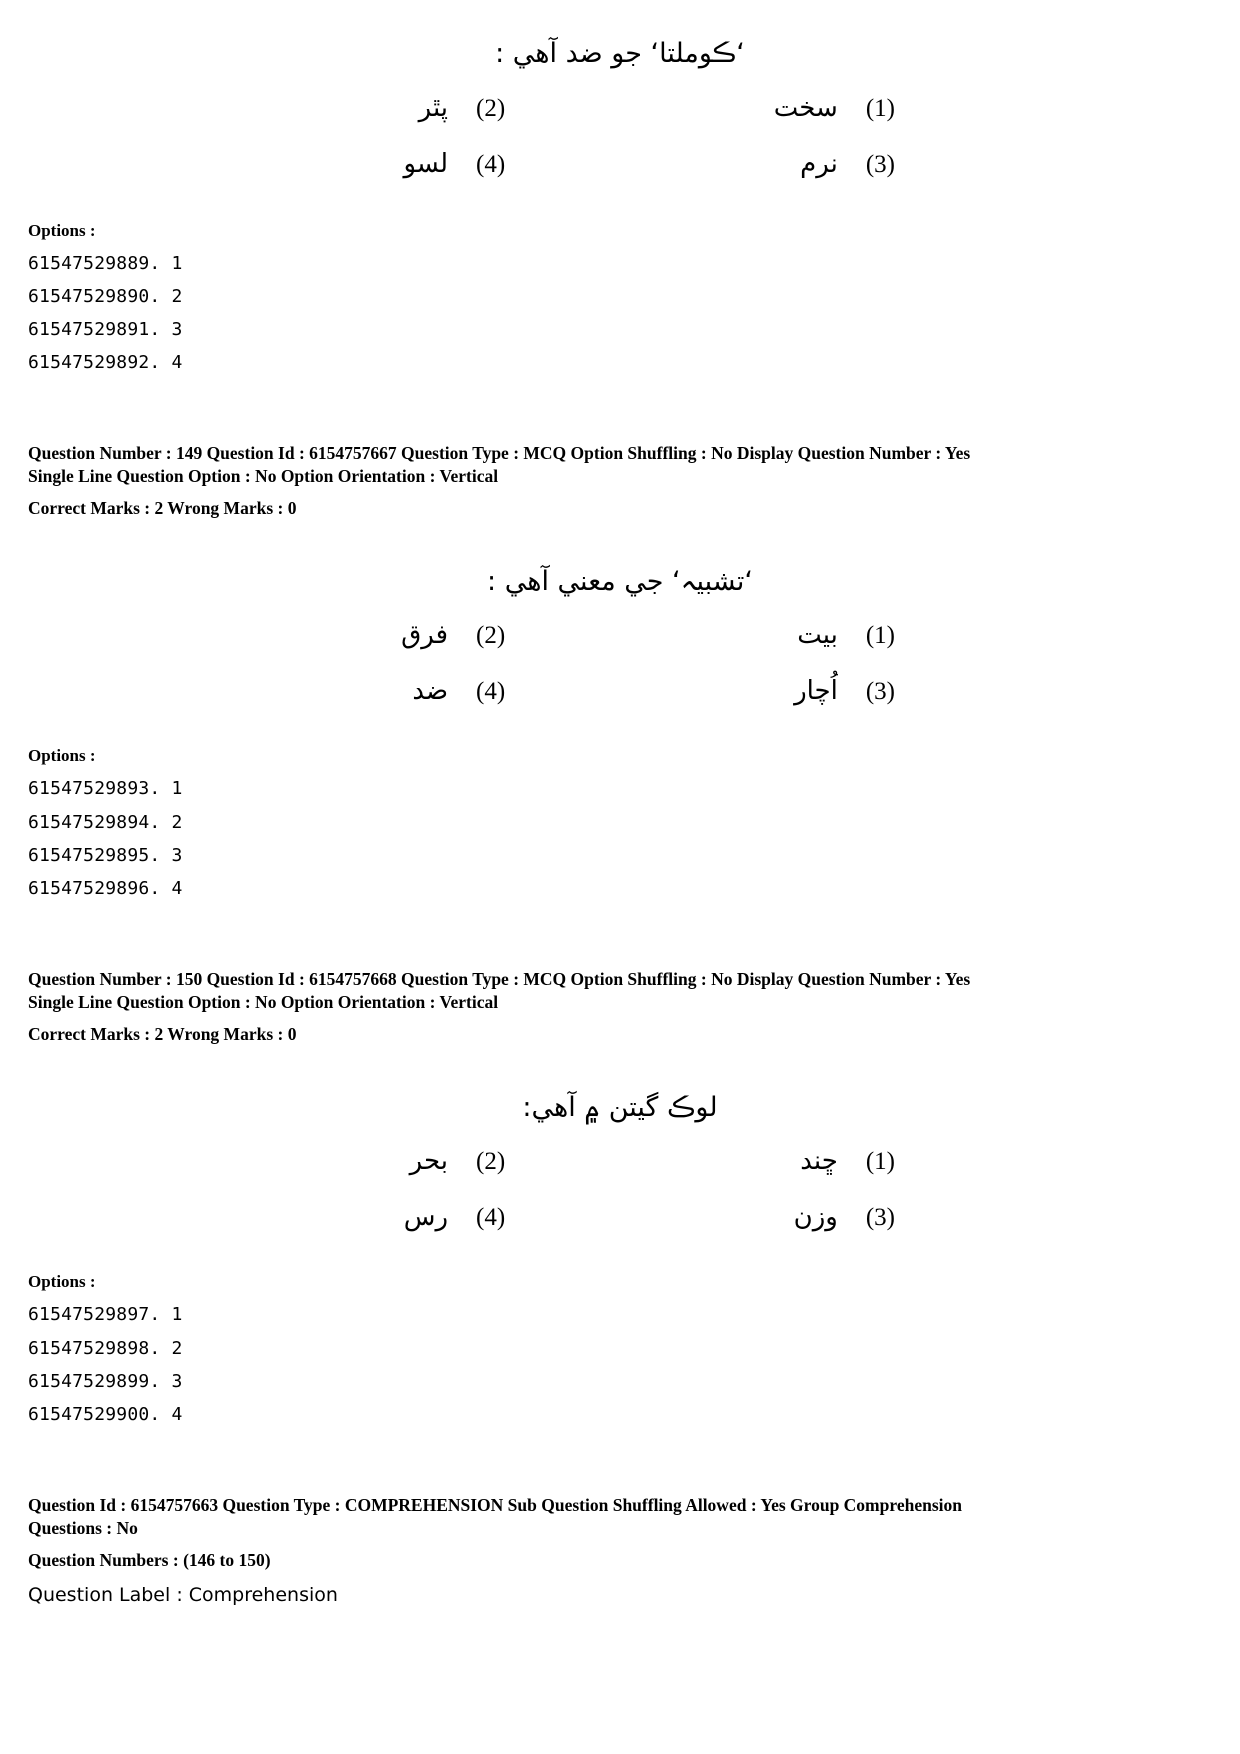  Describe the element at coordinates (62, 230) in the screenshot. I see `options-label-1: Options :` at that location.